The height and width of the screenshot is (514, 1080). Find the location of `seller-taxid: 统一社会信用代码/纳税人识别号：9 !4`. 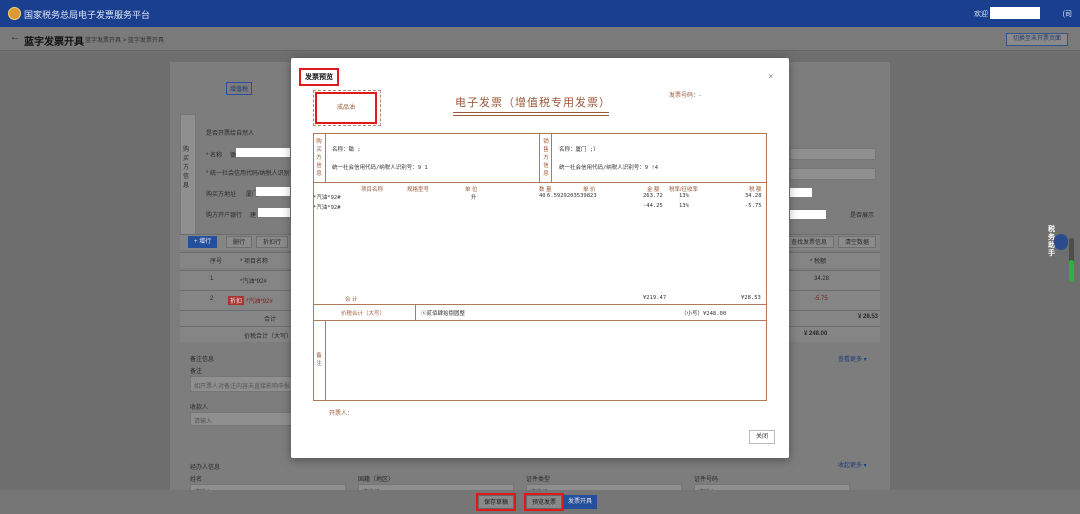

seller-taxid: 统一社会信用代码/纳税人识别号：9 !4 is located at coordinates (609, 168).